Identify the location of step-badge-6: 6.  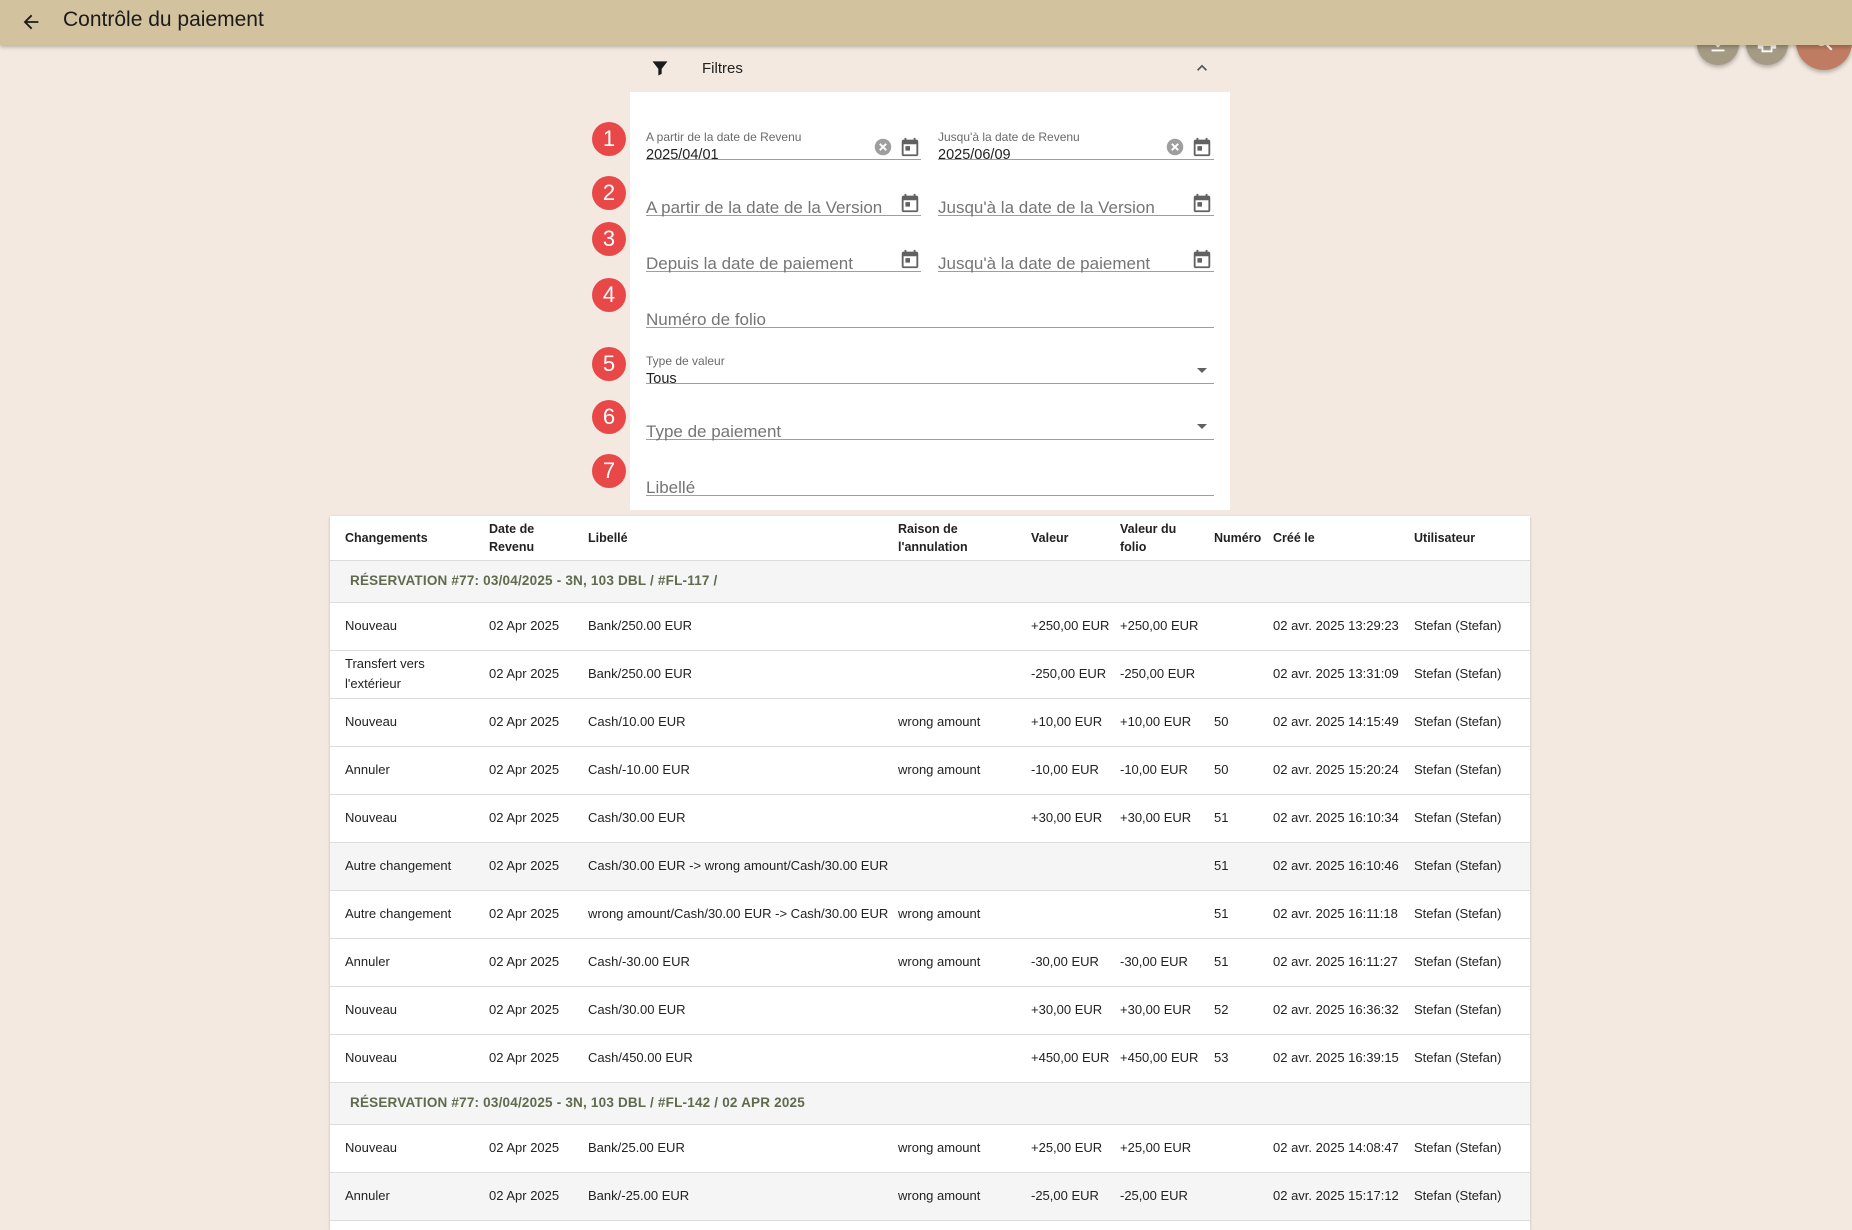
(609, 417).